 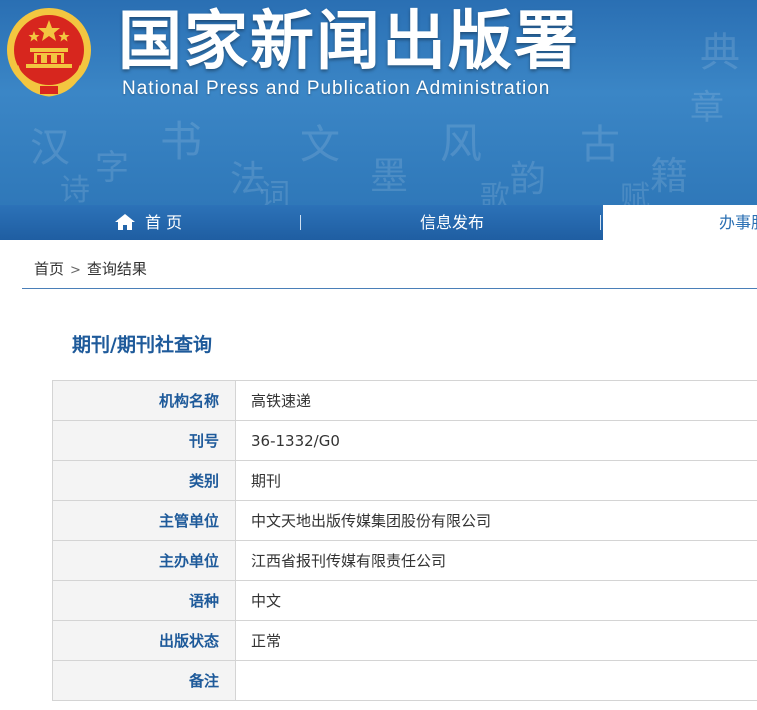 I want to click on table-row: 出版状态 正常, so click(x=404, y=640).